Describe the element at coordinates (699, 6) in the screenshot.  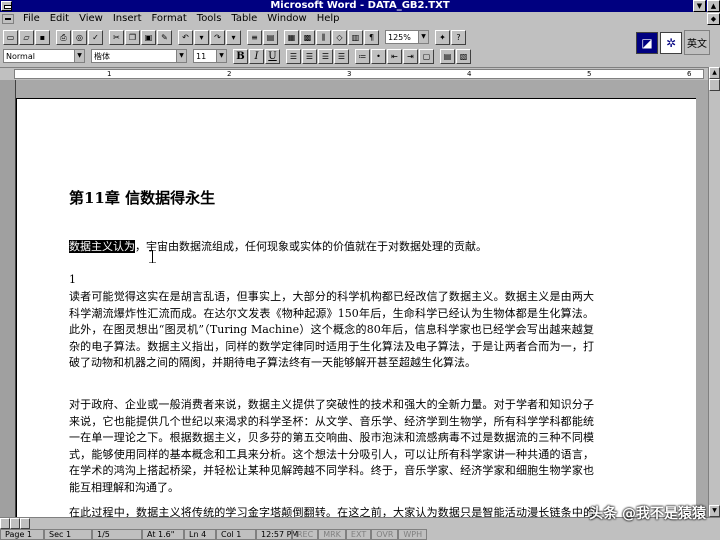
I see `minimize-button: ▼` at that location.